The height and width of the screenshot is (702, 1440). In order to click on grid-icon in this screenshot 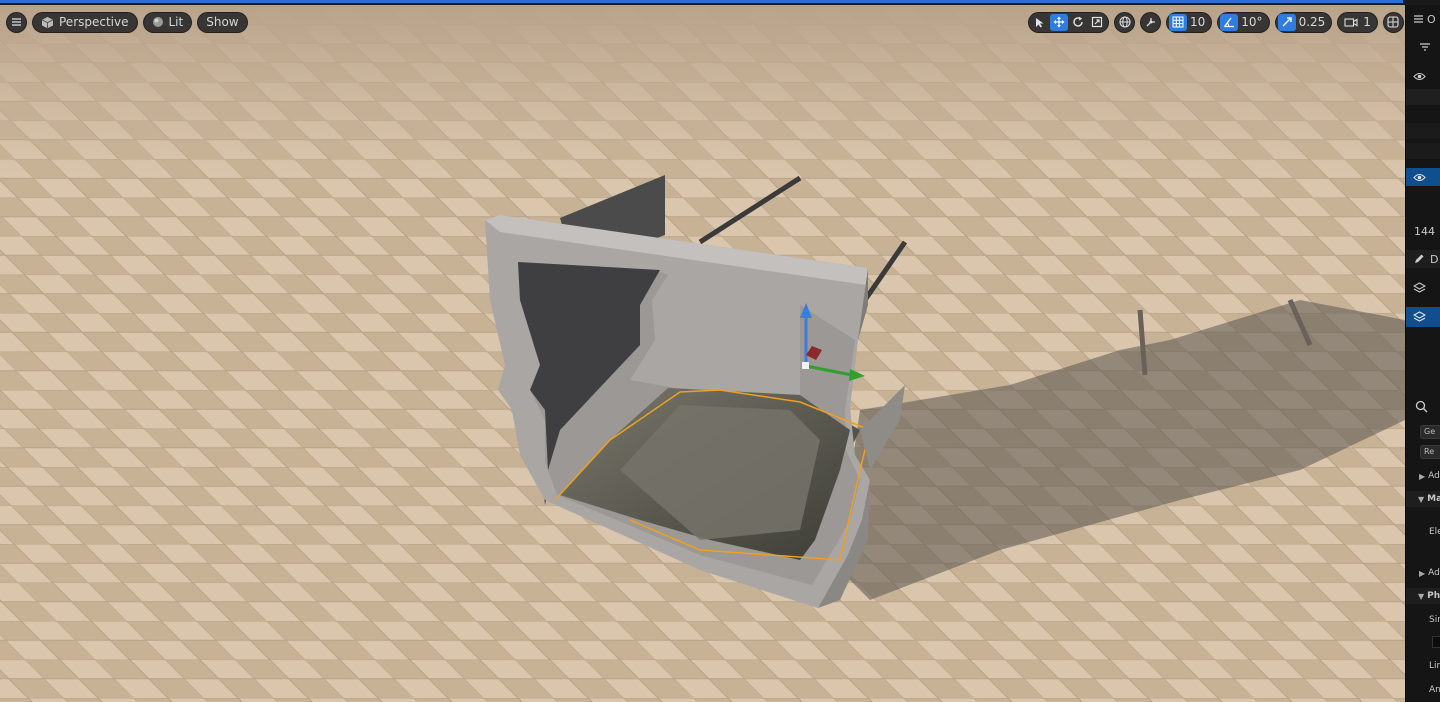, I will do `click(1178, 22)`.